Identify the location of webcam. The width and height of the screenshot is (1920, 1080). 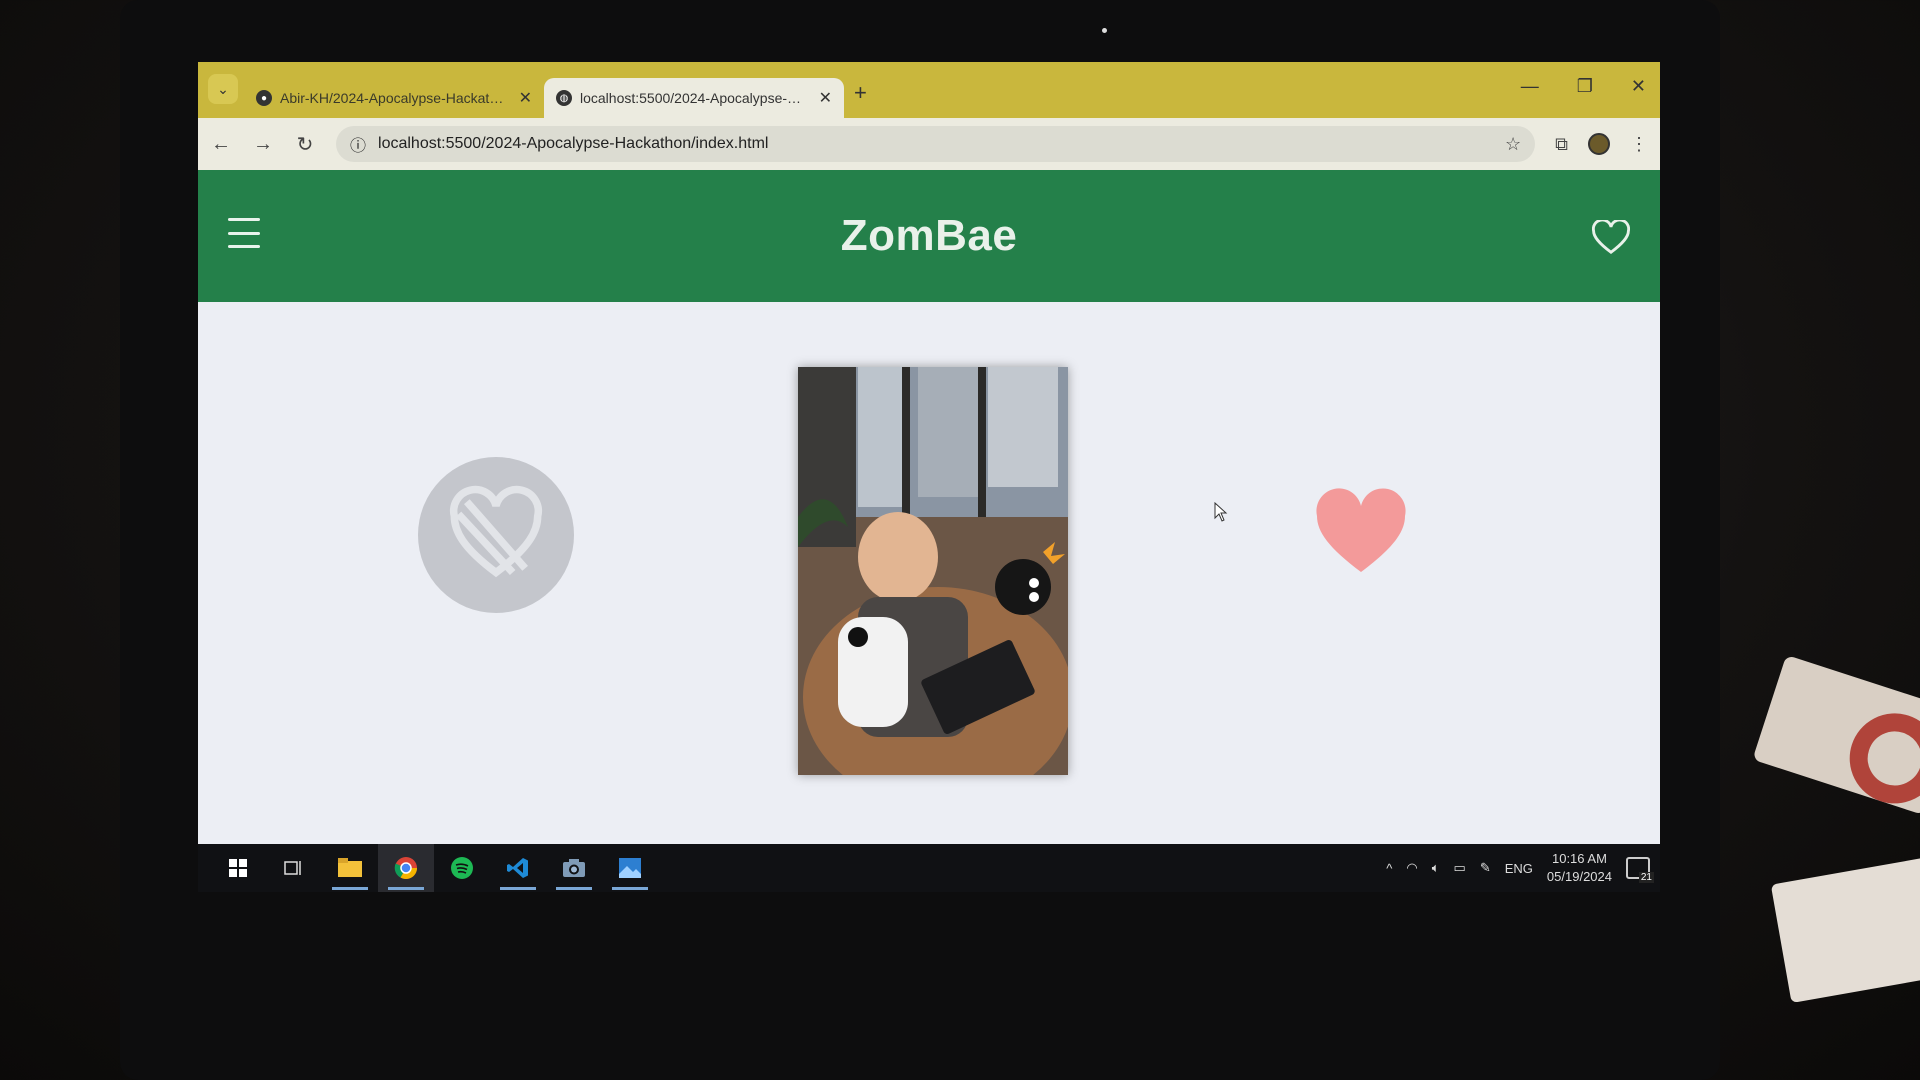
(1104, 30).